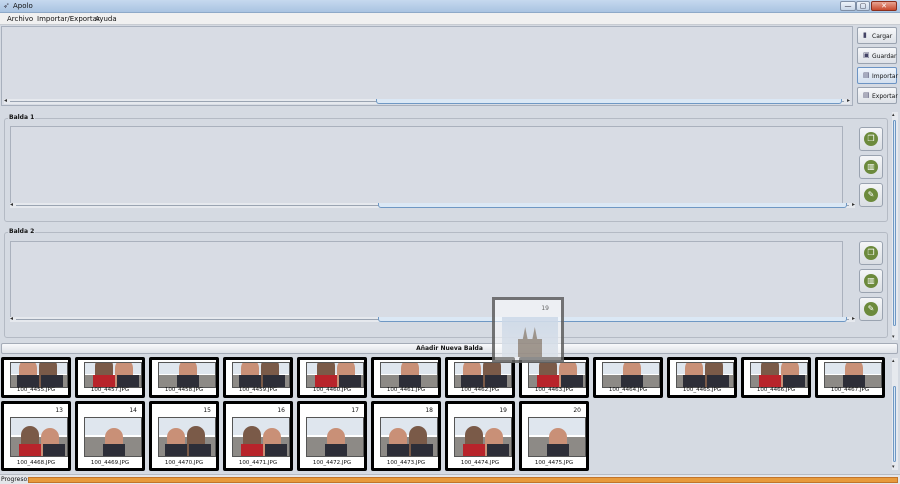 This screenshot has width=900, height=484. What do you see at coordinates (184, 377) in the screenshot?
I see `gallery-thumbnail: 100_4458.JPG` at bounding box center [184, 377].